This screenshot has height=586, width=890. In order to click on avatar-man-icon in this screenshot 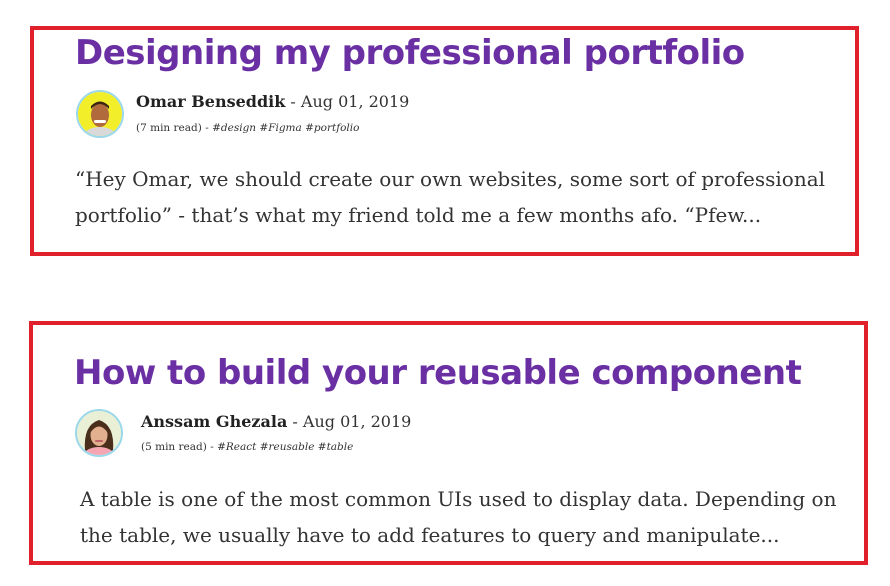, I will do `click(100, 114)`.